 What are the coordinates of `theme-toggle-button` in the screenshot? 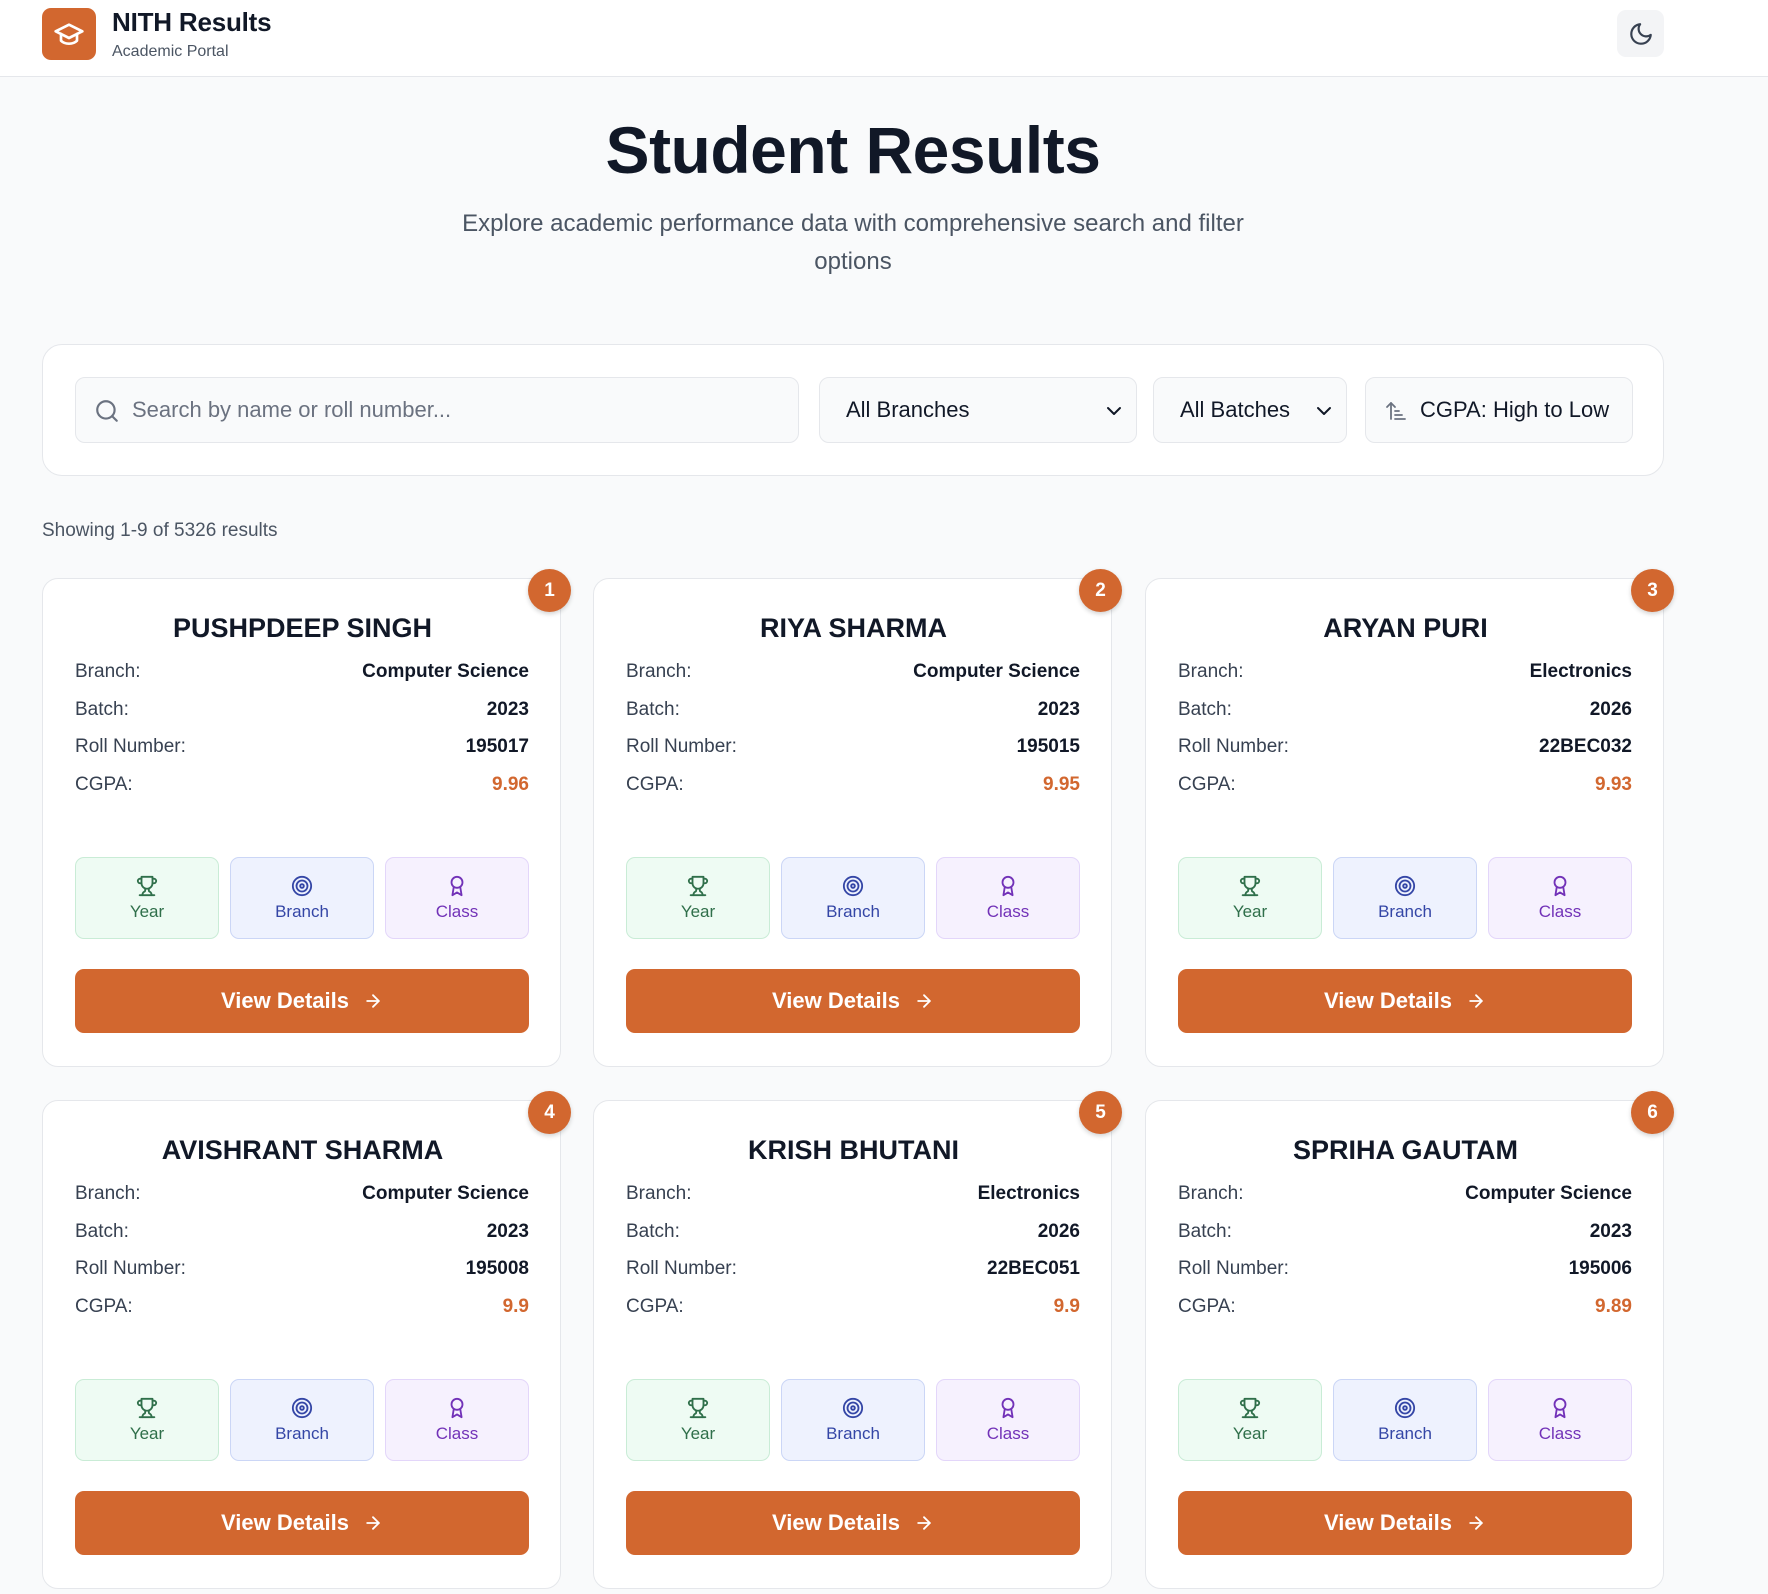 It's located at (1640, 33).